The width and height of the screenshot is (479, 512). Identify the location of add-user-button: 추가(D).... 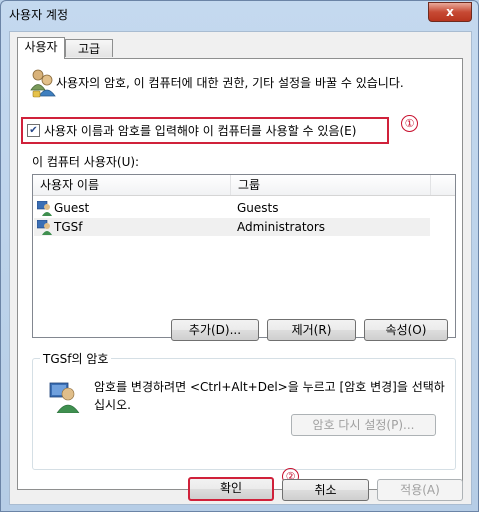
(215, 330).